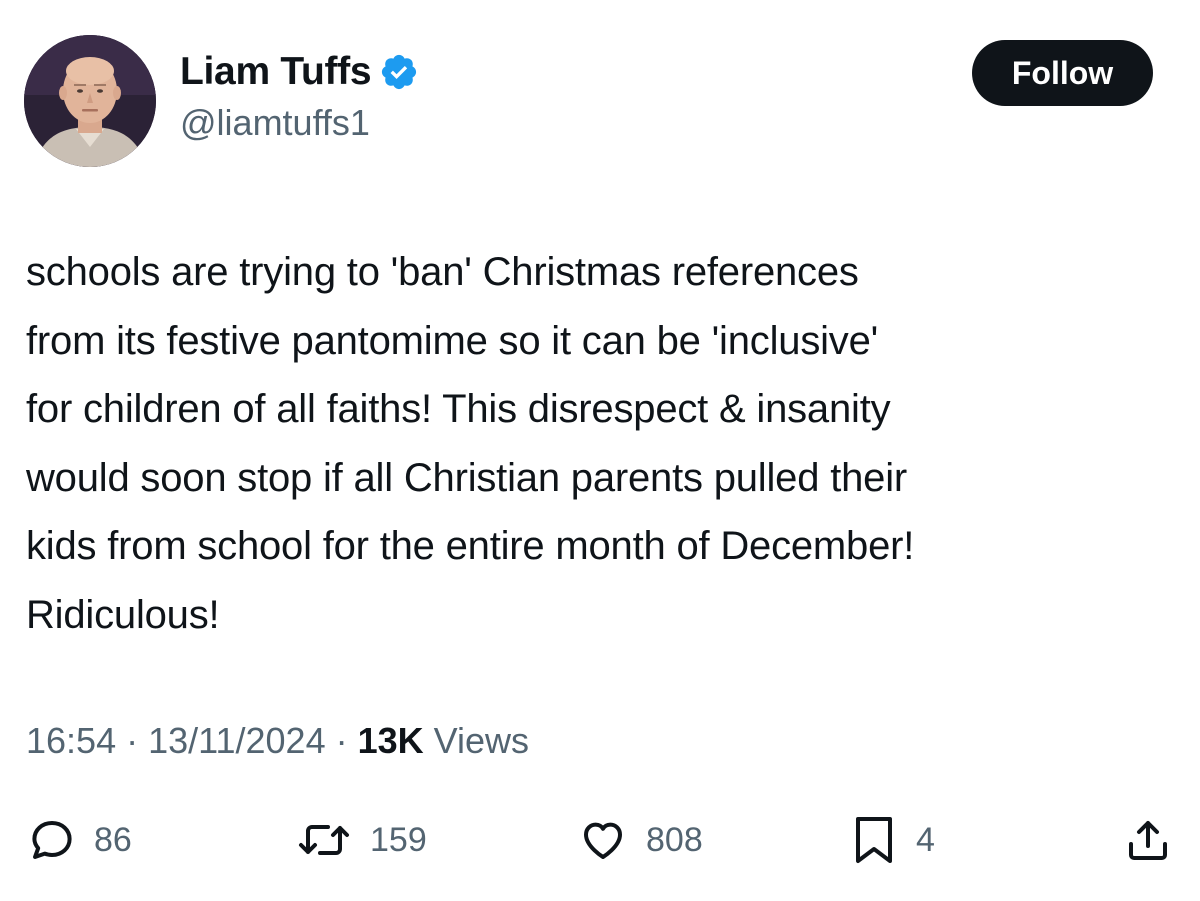 The width and height of the screenshot is (1200, 901). I want to click on follow-button: Follow, so click(1062, 73).